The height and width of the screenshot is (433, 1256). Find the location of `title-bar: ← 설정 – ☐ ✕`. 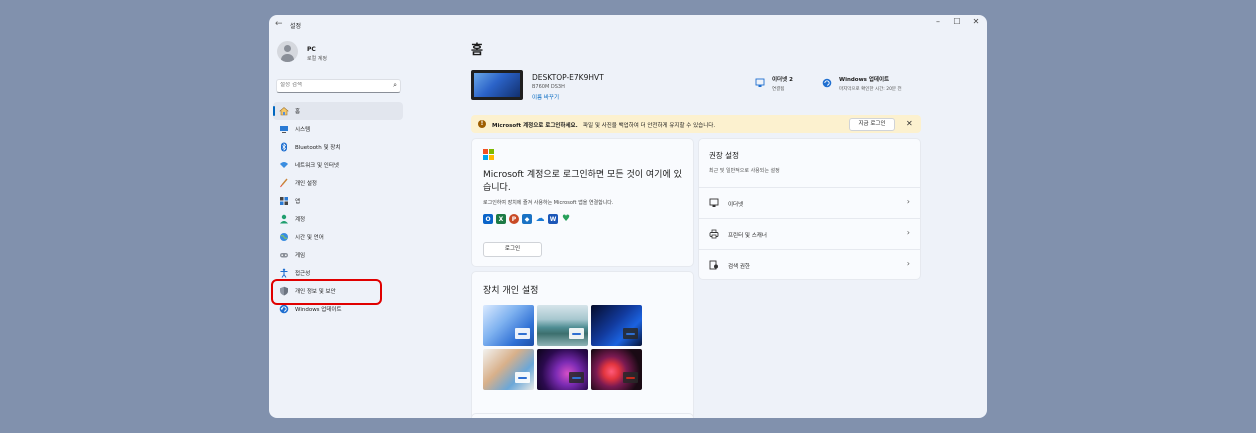

title-bar: ← 설정 – ☐ ✕ is located at coordinates (628, 25).